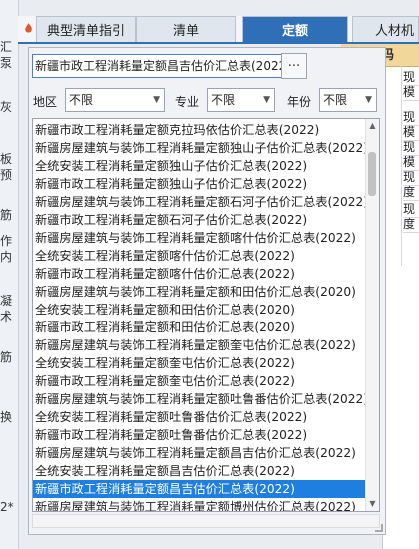 This screenshot has width=419, height=549. Describe the element at coordinates (199, 274) in the screenshot. I see `list-item: 新疆市政工程消耗量定额喀什估价汇总表(2022)` at that location.